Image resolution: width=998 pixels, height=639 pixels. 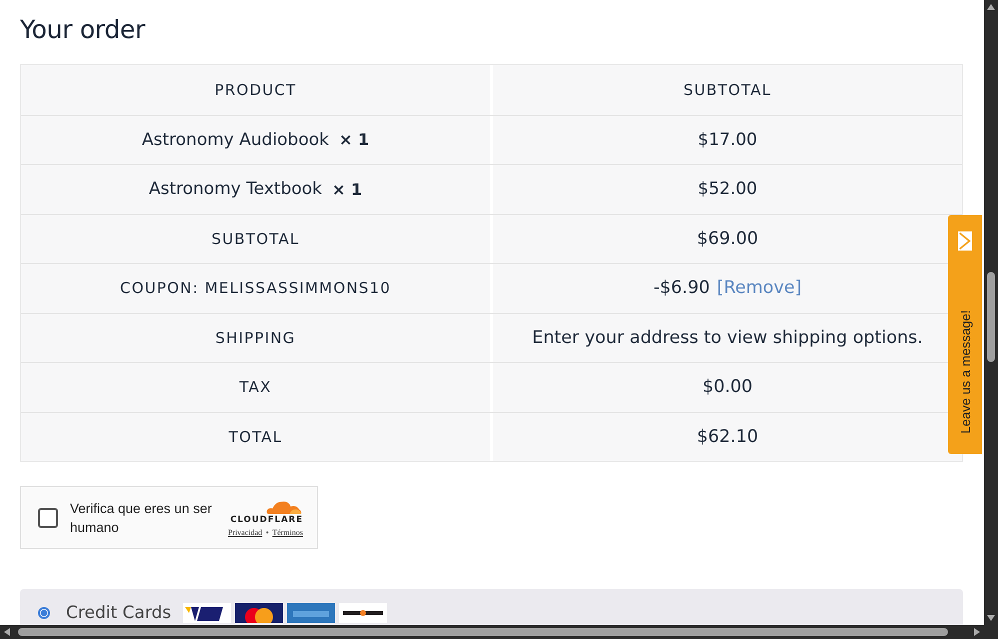 I want to click on product-name: Astronomy Textbook, so click(x=235, y=189).